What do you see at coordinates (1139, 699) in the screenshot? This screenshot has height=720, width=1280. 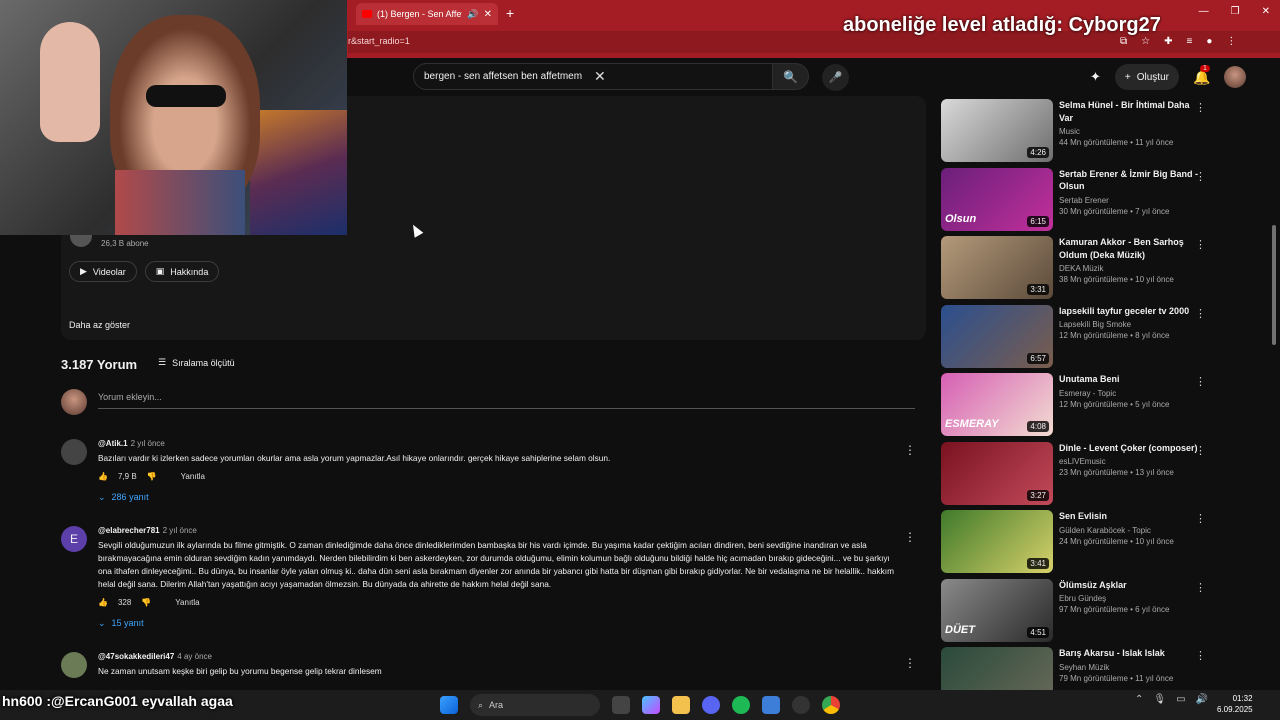 I see `chevron-up-icon: ⌃` at bounding box center [1139, 699].